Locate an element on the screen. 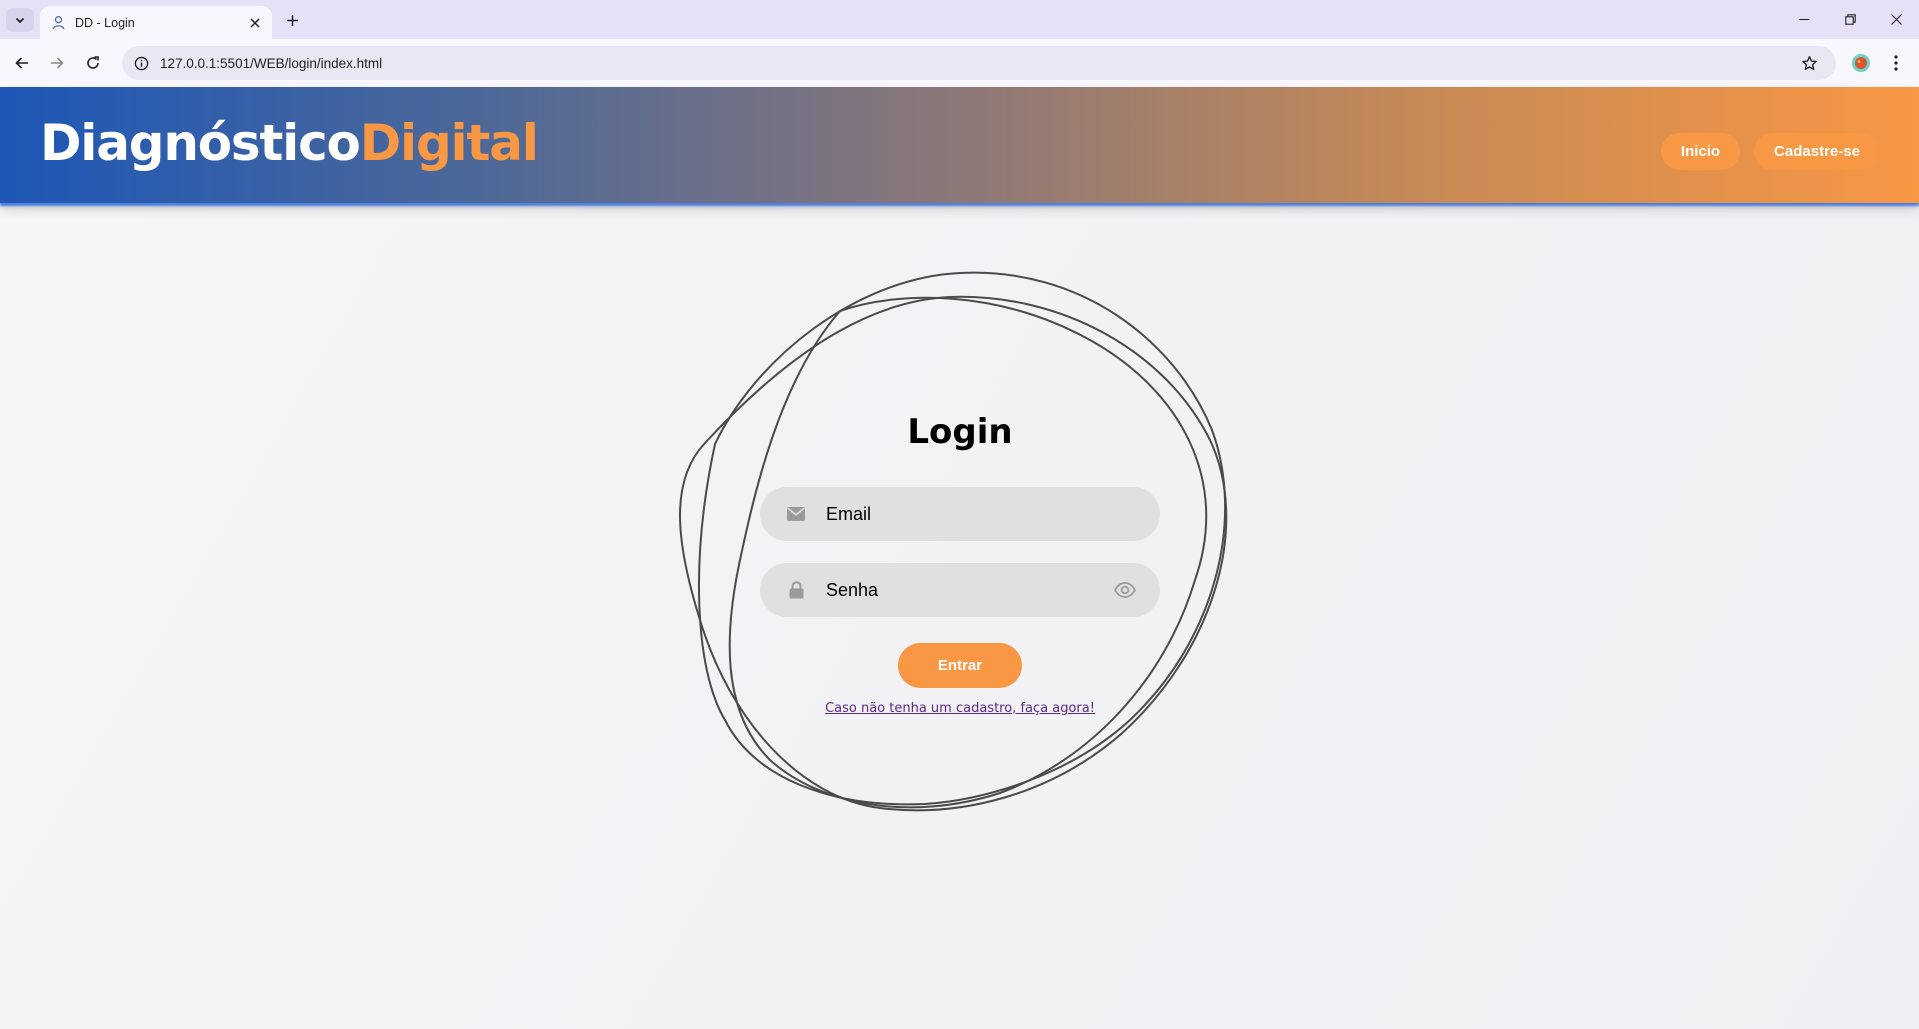 This screenshot has width=1919, height=1029. address-bar: 127.0.0.1:5501/WEB/login/index.html is located at coordinates (979, 63).